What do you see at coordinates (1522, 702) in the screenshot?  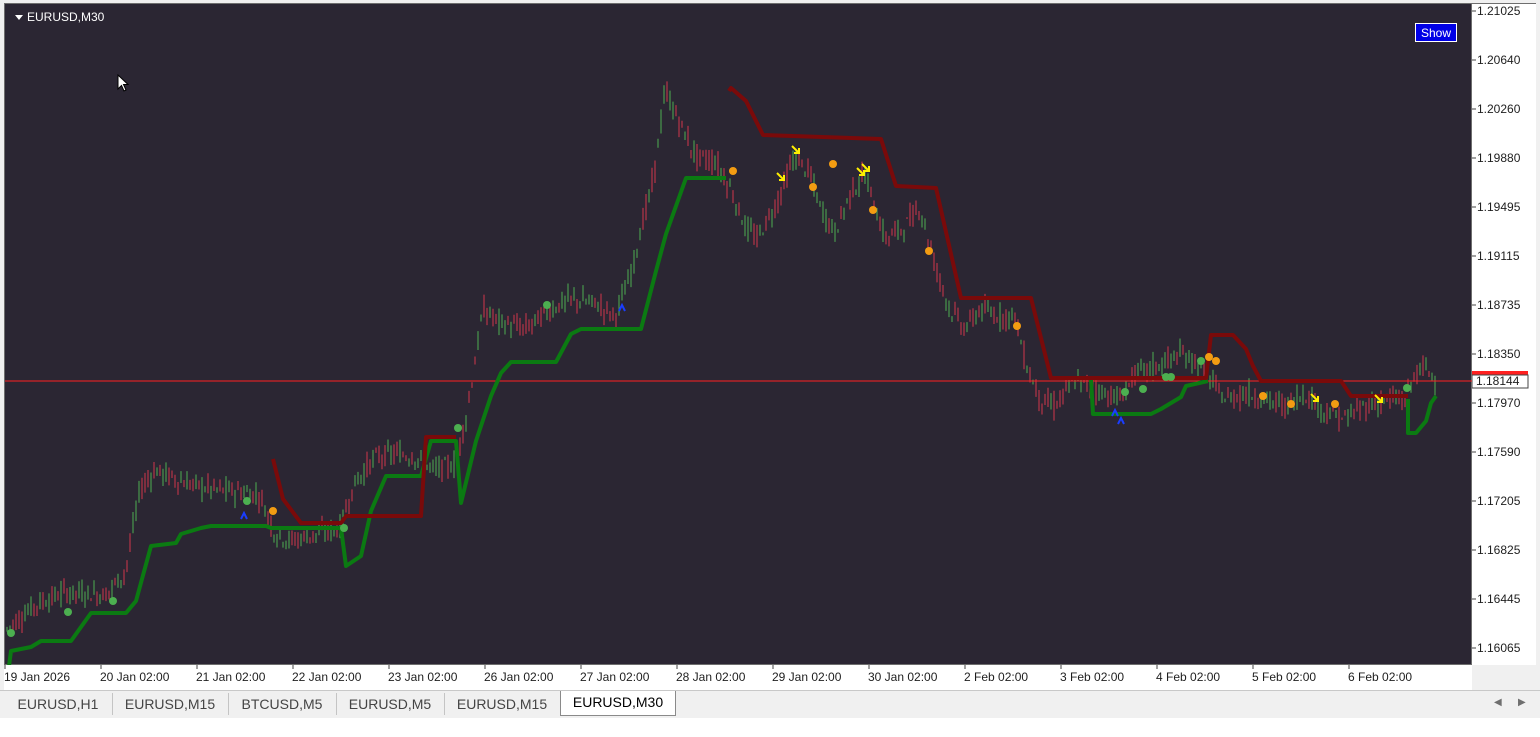 I see `scroll-right-icon: ▶` at bounding box center [1522, 702].